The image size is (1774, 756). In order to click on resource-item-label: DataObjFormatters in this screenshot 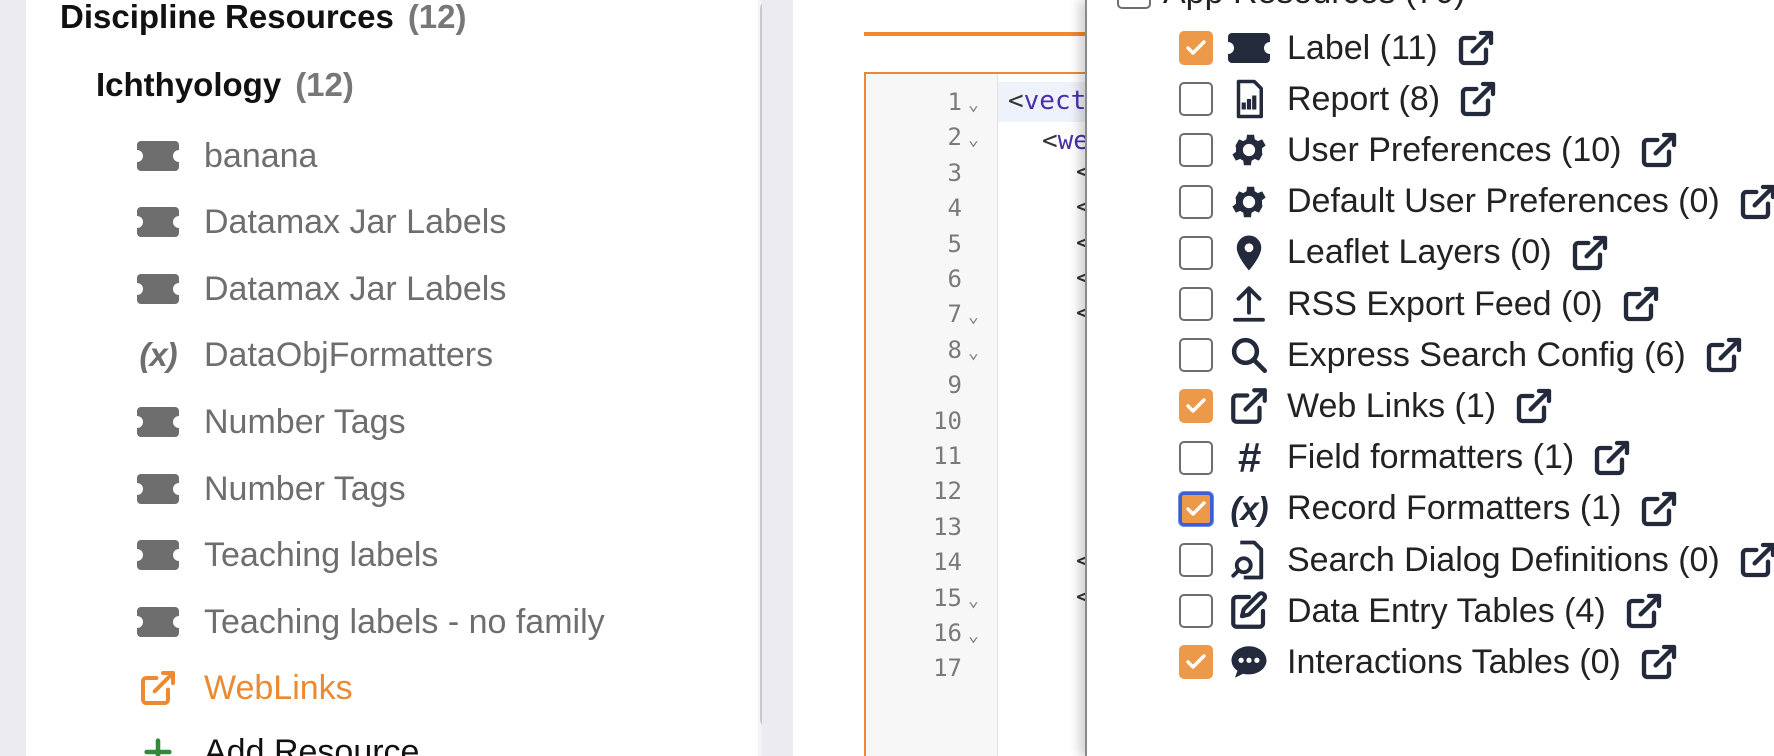, I will do `click(349, 354)`.